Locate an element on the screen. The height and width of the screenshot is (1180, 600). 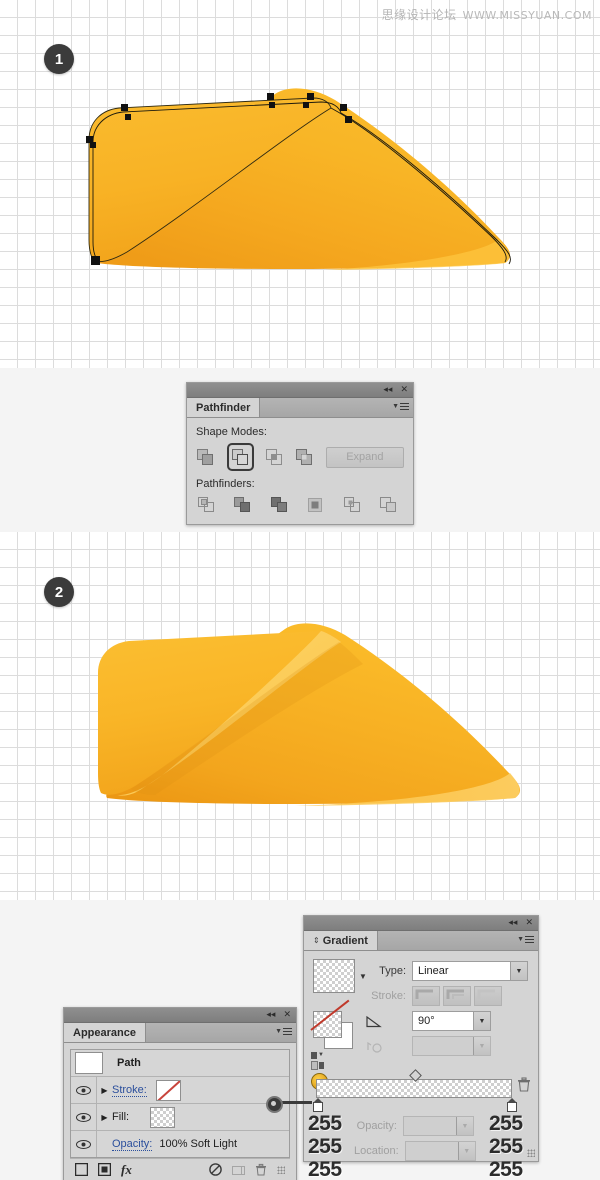
add-new-effect-icon: fx is located at coordinates (126, 1170).